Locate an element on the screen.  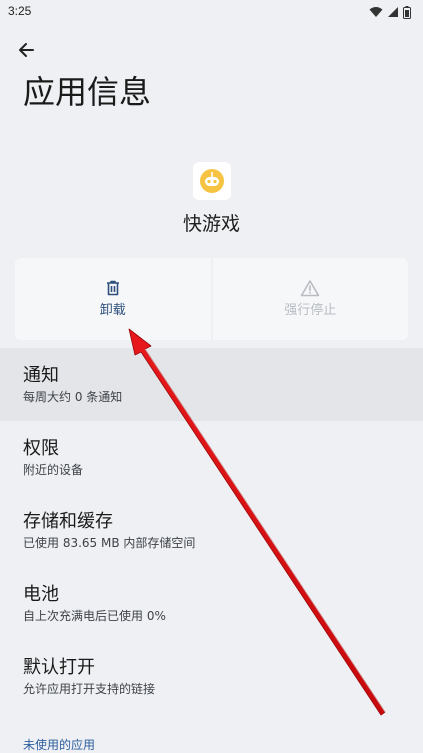
setting-title: 电池 is located at coordinates (41, 594).